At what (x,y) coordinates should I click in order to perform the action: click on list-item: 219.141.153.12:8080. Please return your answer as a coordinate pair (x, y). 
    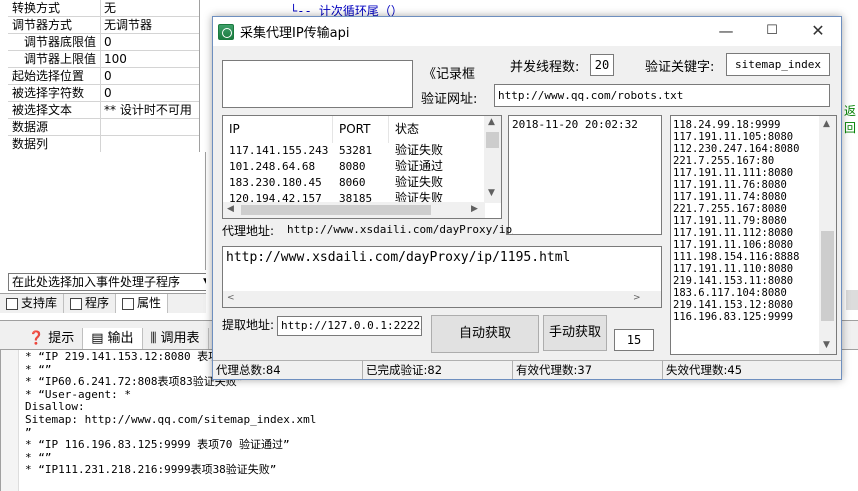
    Looking at the image, I should click on (736, 305).